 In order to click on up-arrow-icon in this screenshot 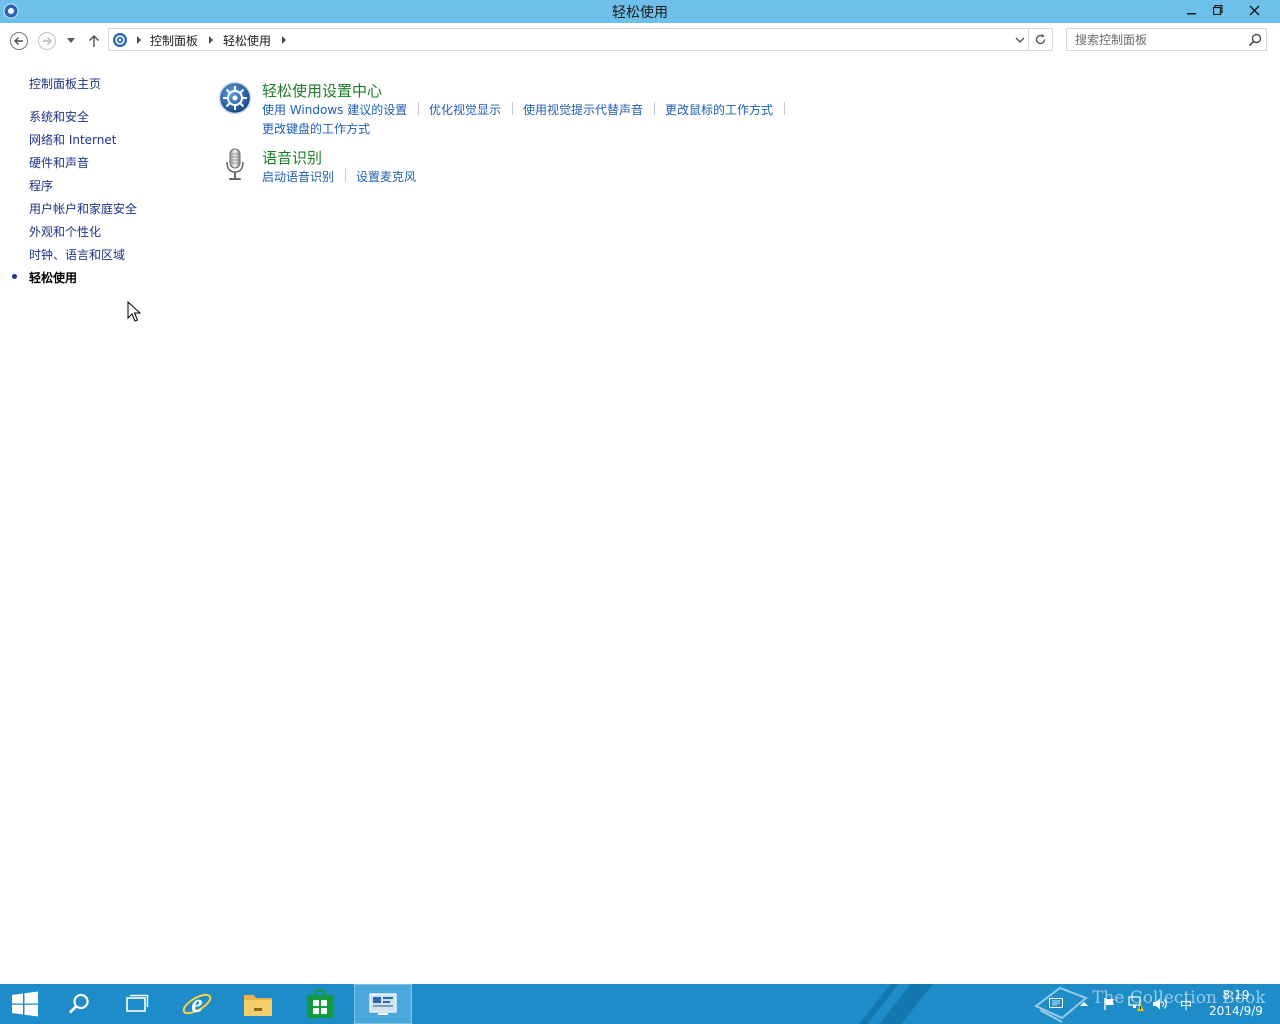, I will do `click(94, 41)`.